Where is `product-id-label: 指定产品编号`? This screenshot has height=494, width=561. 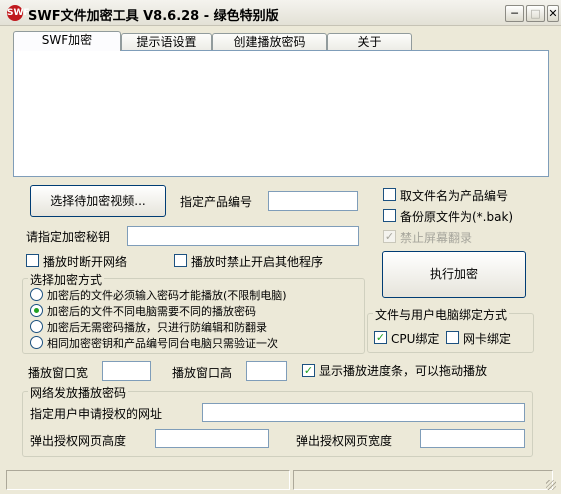
product-id-label: 指定产品编号 is located at coordinates (216, 202).